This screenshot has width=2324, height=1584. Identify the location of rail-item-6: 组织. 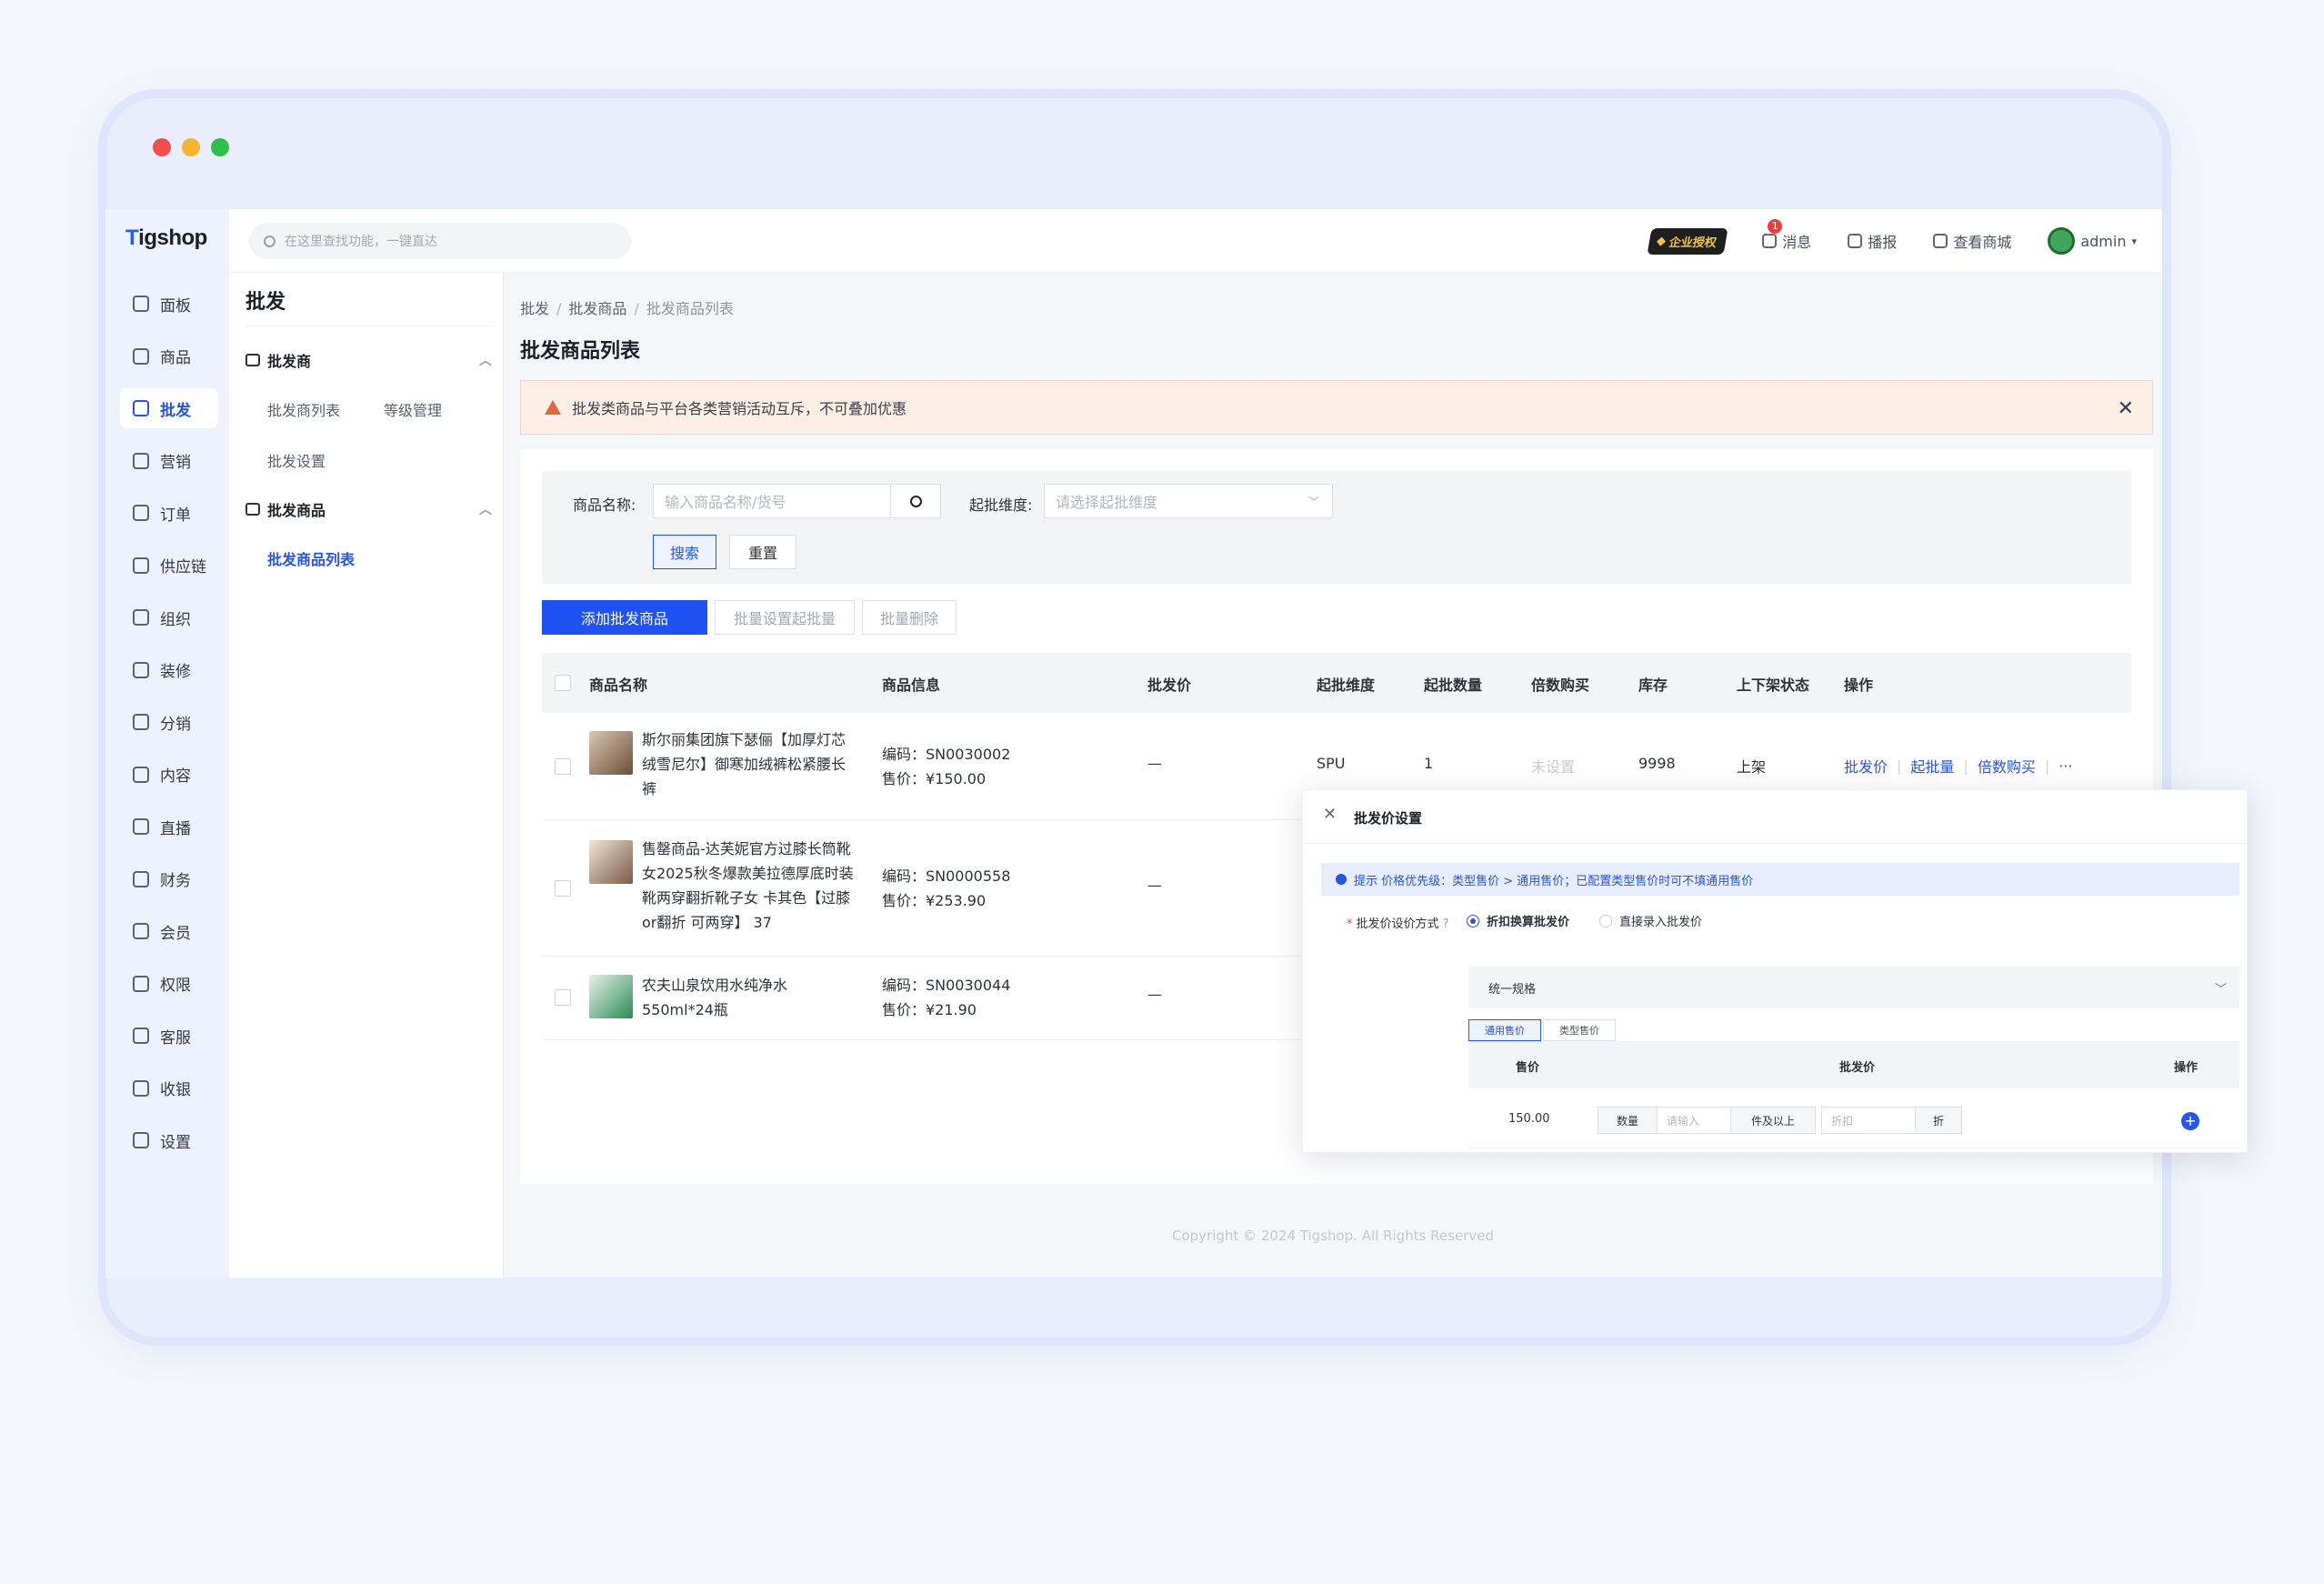
(169, 617).